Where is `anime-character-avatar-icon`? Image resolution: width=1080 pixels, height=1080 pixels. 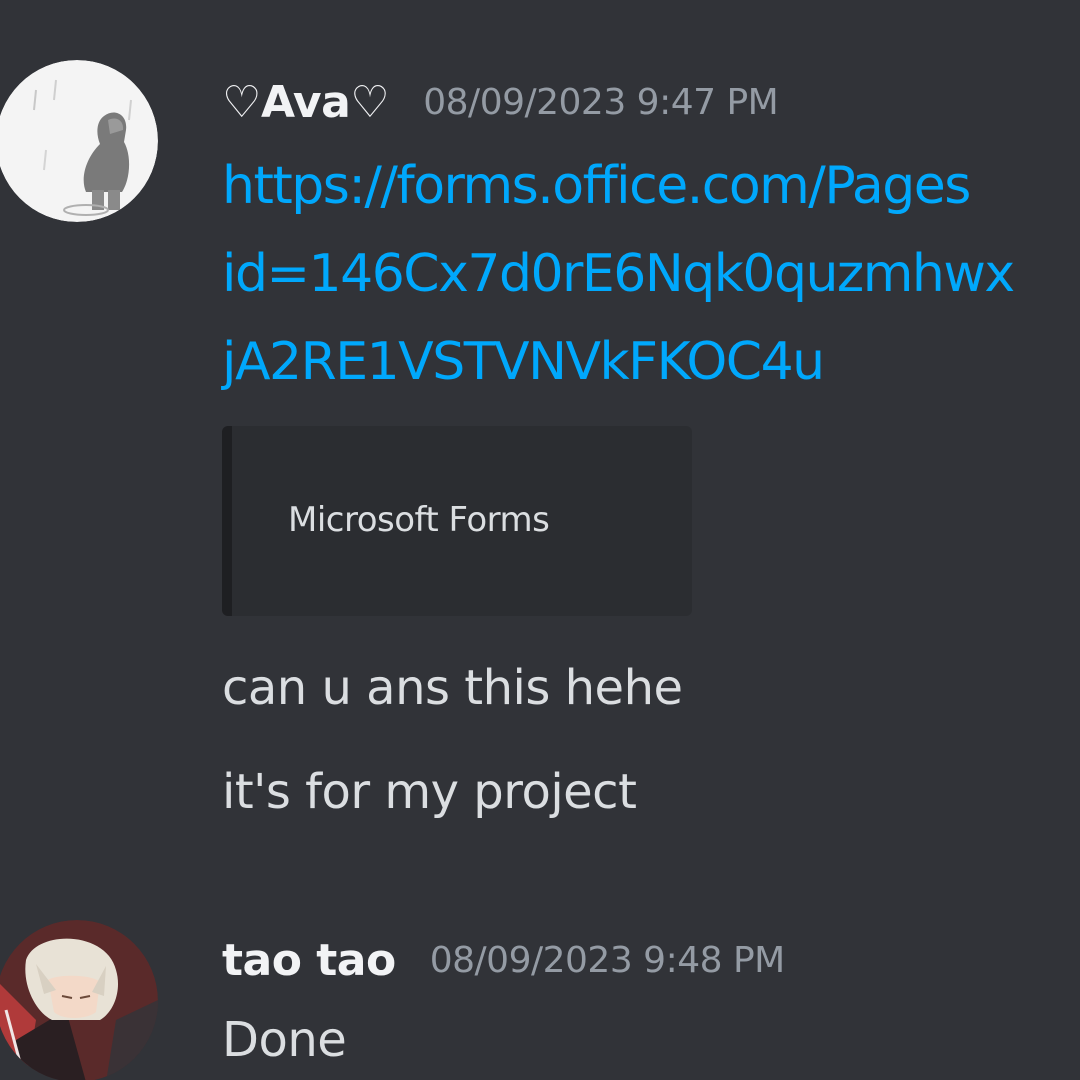
anime-character-avatar-icon is located at coordinates (79, 1000).